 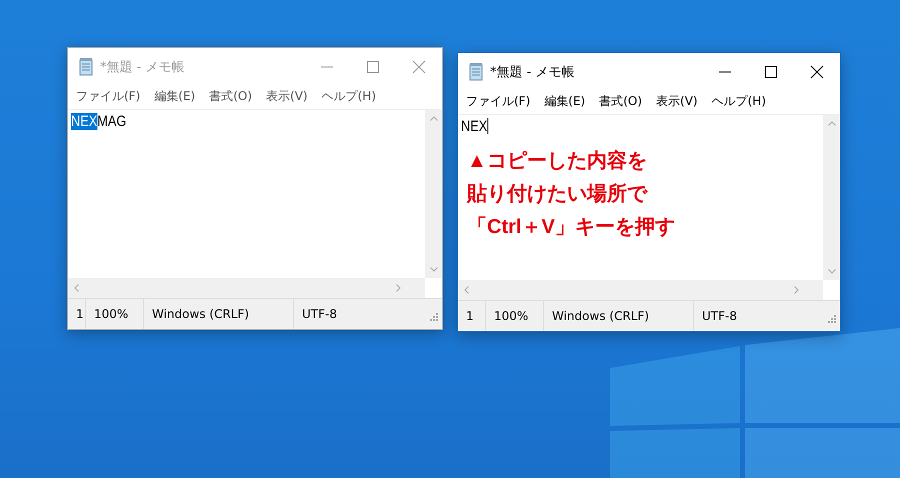 I want to click on annotation-text: 「Ctrl＋V」キーを押す, so click(x=571, y=227).